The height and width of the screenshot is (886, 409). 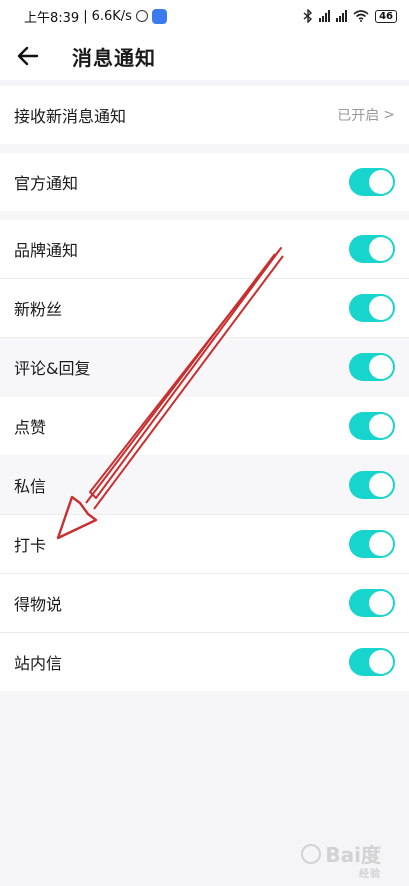 I want to click on status-left: 上午8:39 | 6.6K/s, so click(x=95, y=16).